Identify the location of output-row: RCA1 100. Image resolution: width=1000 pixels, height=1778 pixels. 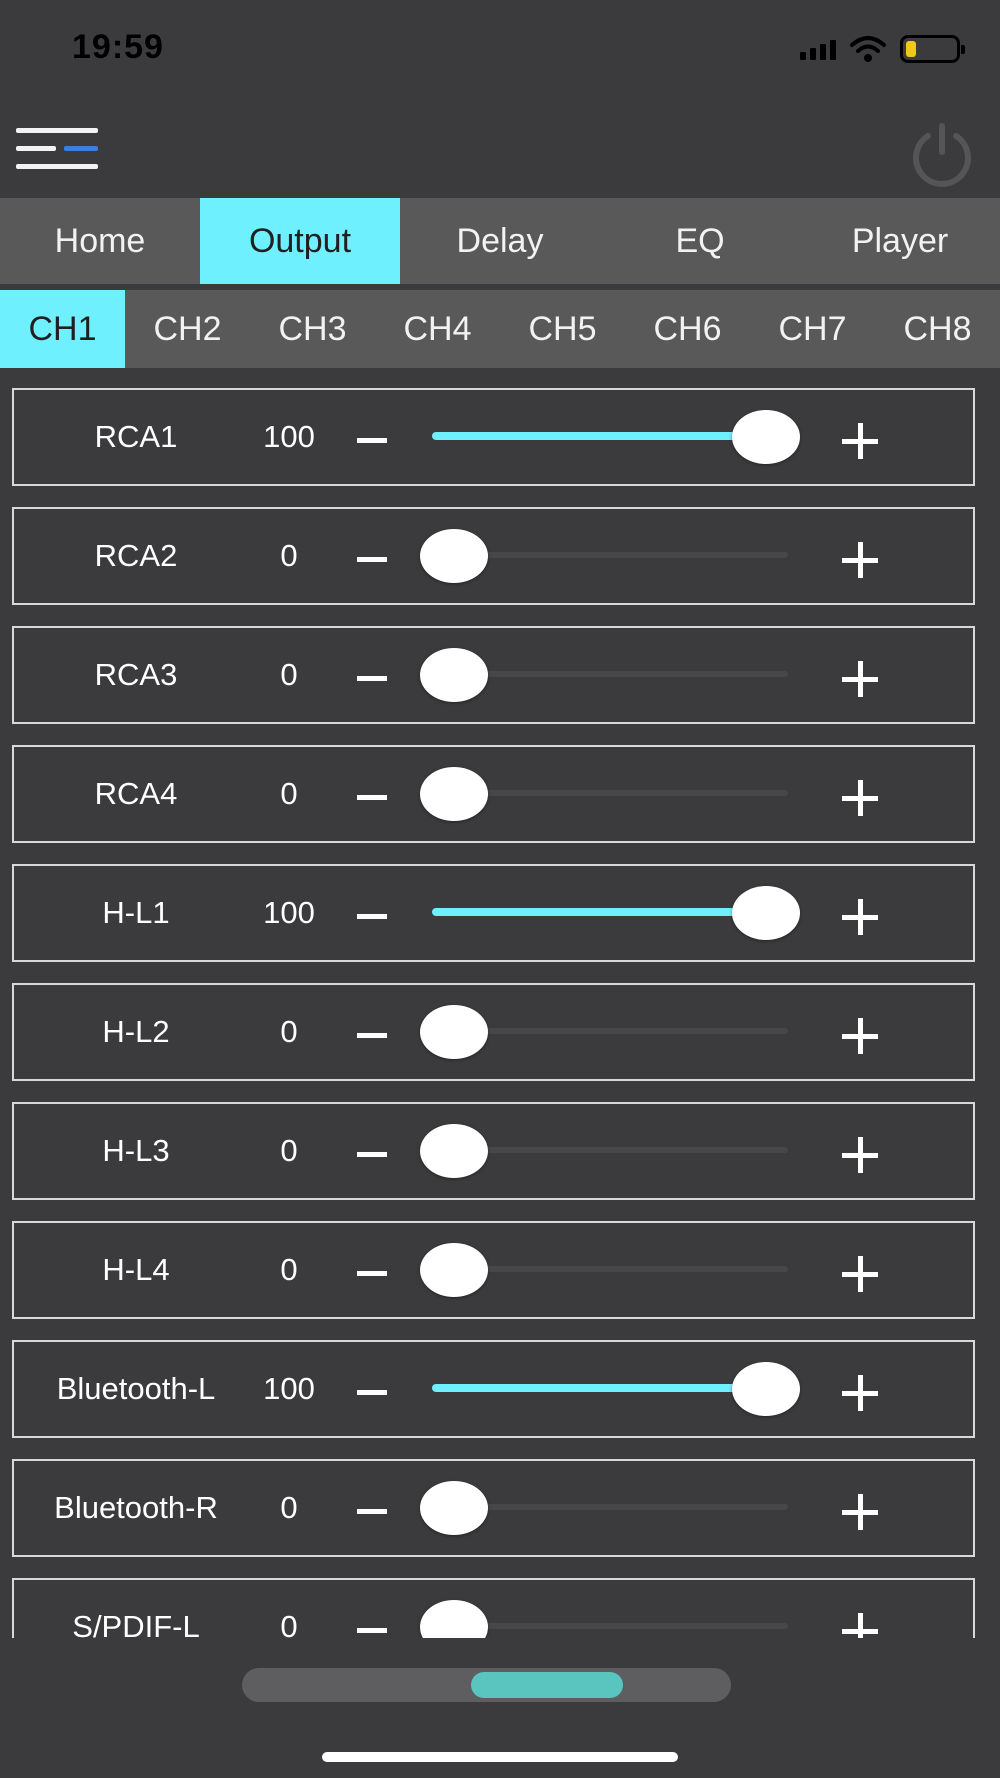
(493, 437).